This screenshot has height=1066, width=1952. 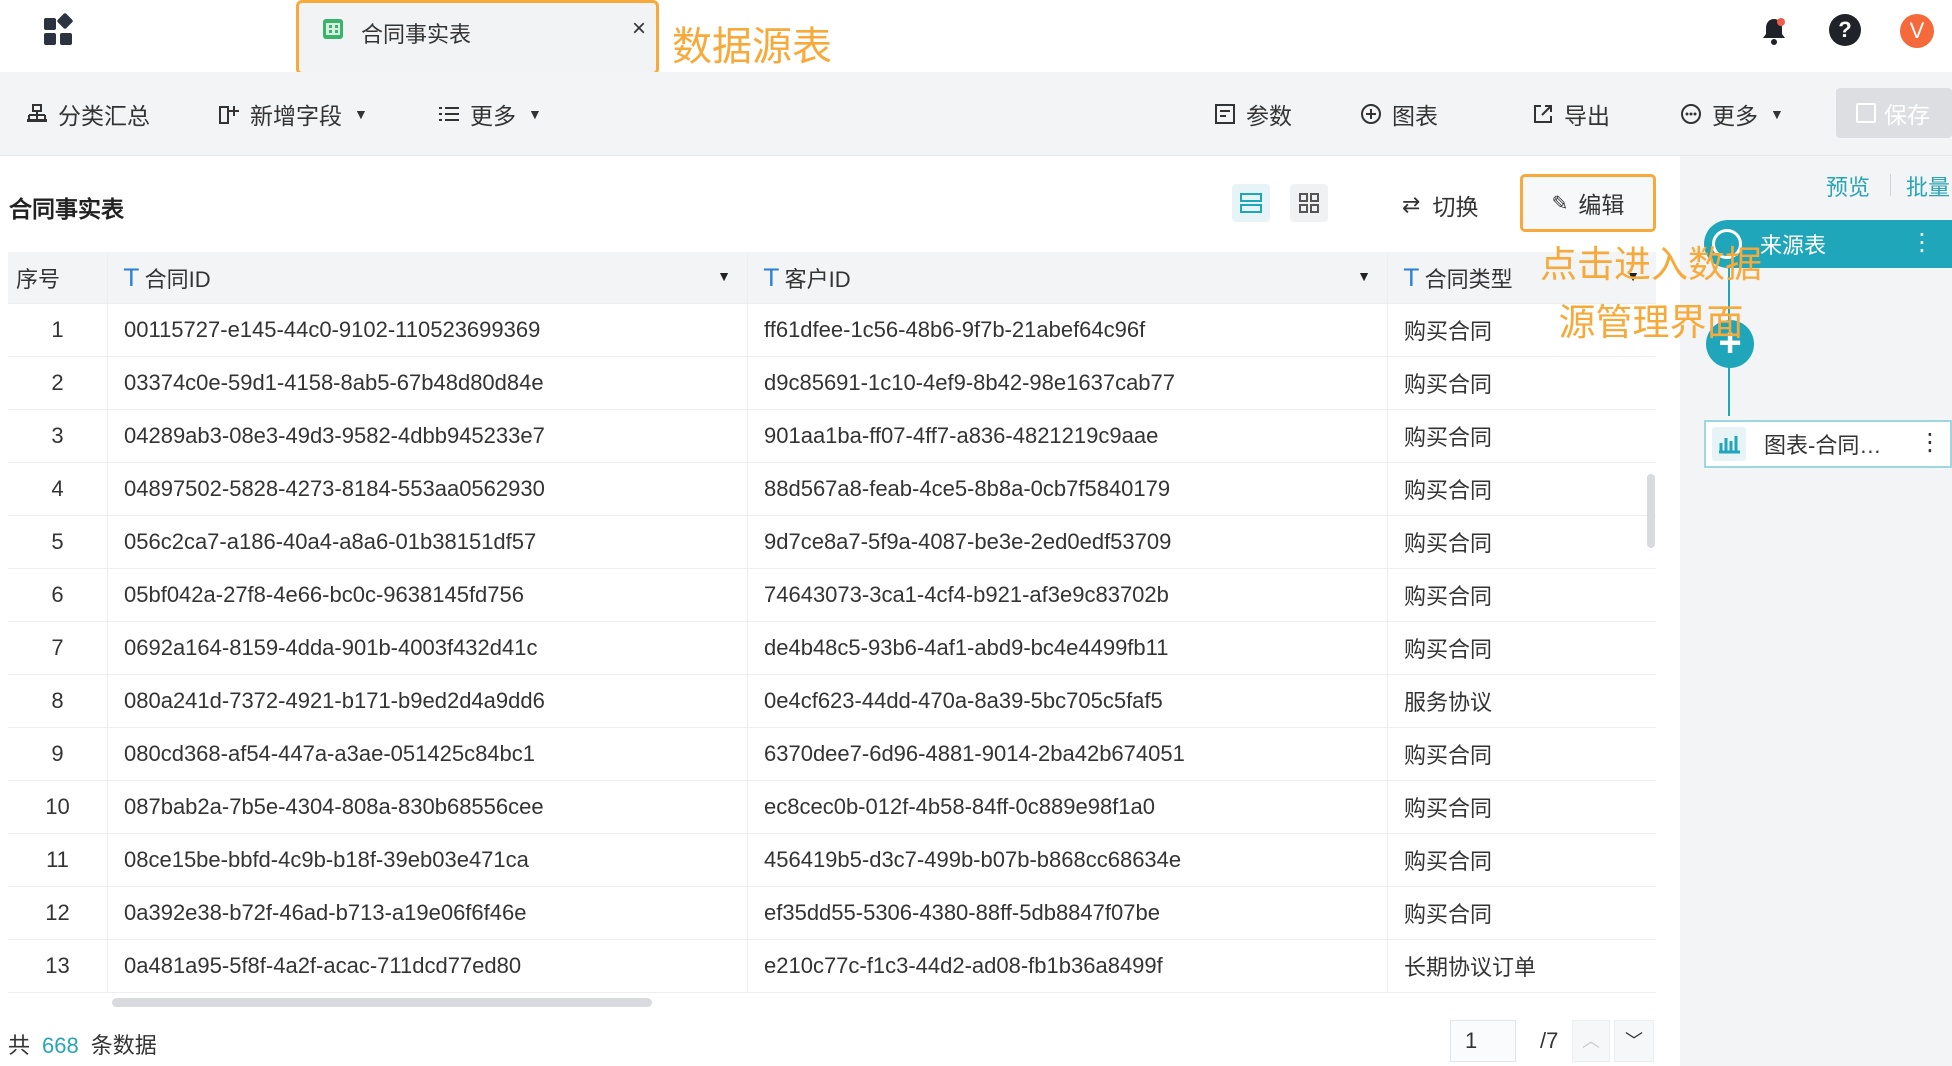 What do you see at coordinates (1483, 1041) in the screenshot?
I see `page-number-input: 1` at bounding box center [1483, 1041].